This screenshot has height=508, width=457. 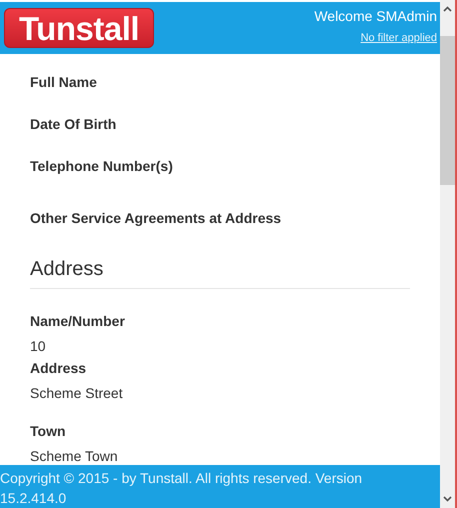 I want to click on welcome-text: Welcome SMAdmin, so click(x=375, y=16).